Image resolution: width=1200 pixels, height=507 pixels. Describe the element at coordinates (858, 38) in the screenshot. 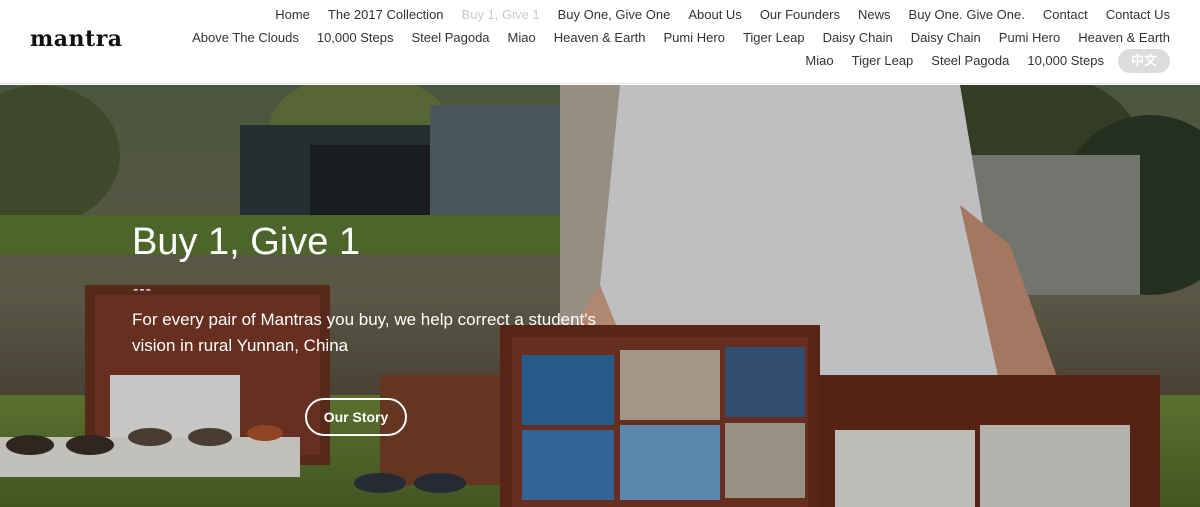

I see `nav-link-daisy-chain: Daisy Chain` at that location.